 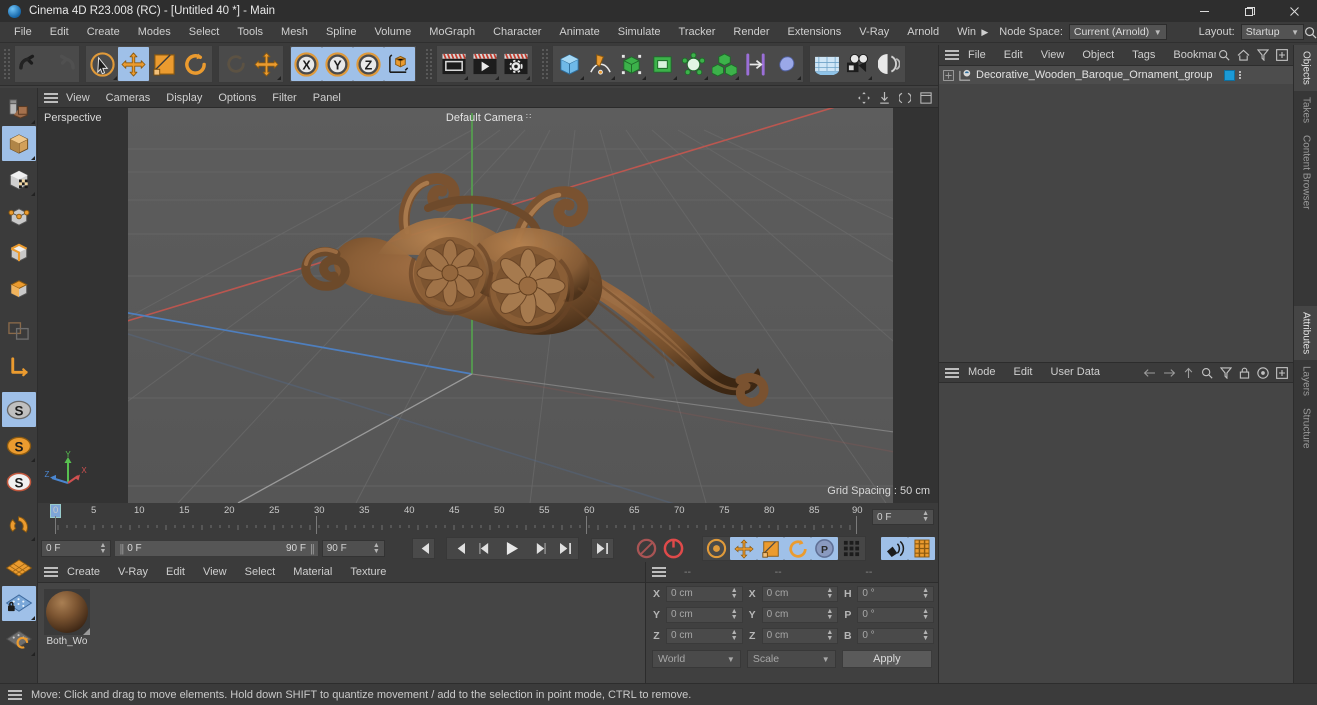 I want to click on material-menu-create: Create, so click(x=83, y=572).